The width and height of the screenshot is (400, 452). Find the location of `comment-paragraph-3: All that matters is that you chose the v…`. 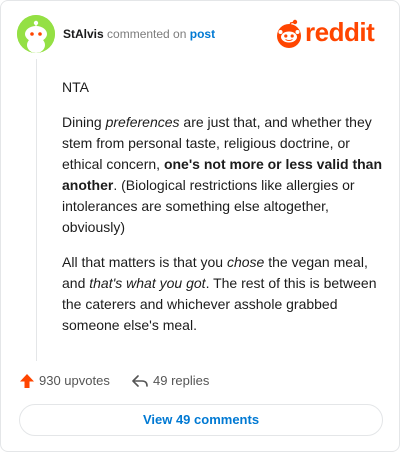

comment-paragraph-3: All that matters is that you chose the v… is located at coordinates (222, 294).